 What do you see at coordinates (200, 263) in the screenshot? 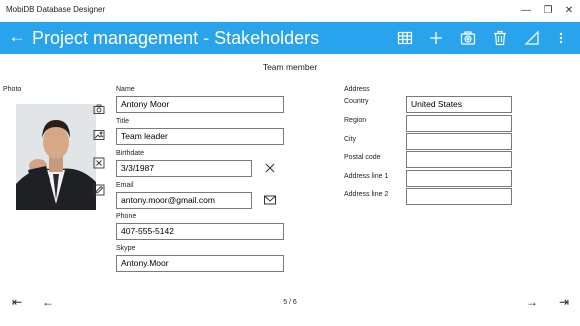
I see `skype-field: Antony.Moor` at bounding box center [200, 263].